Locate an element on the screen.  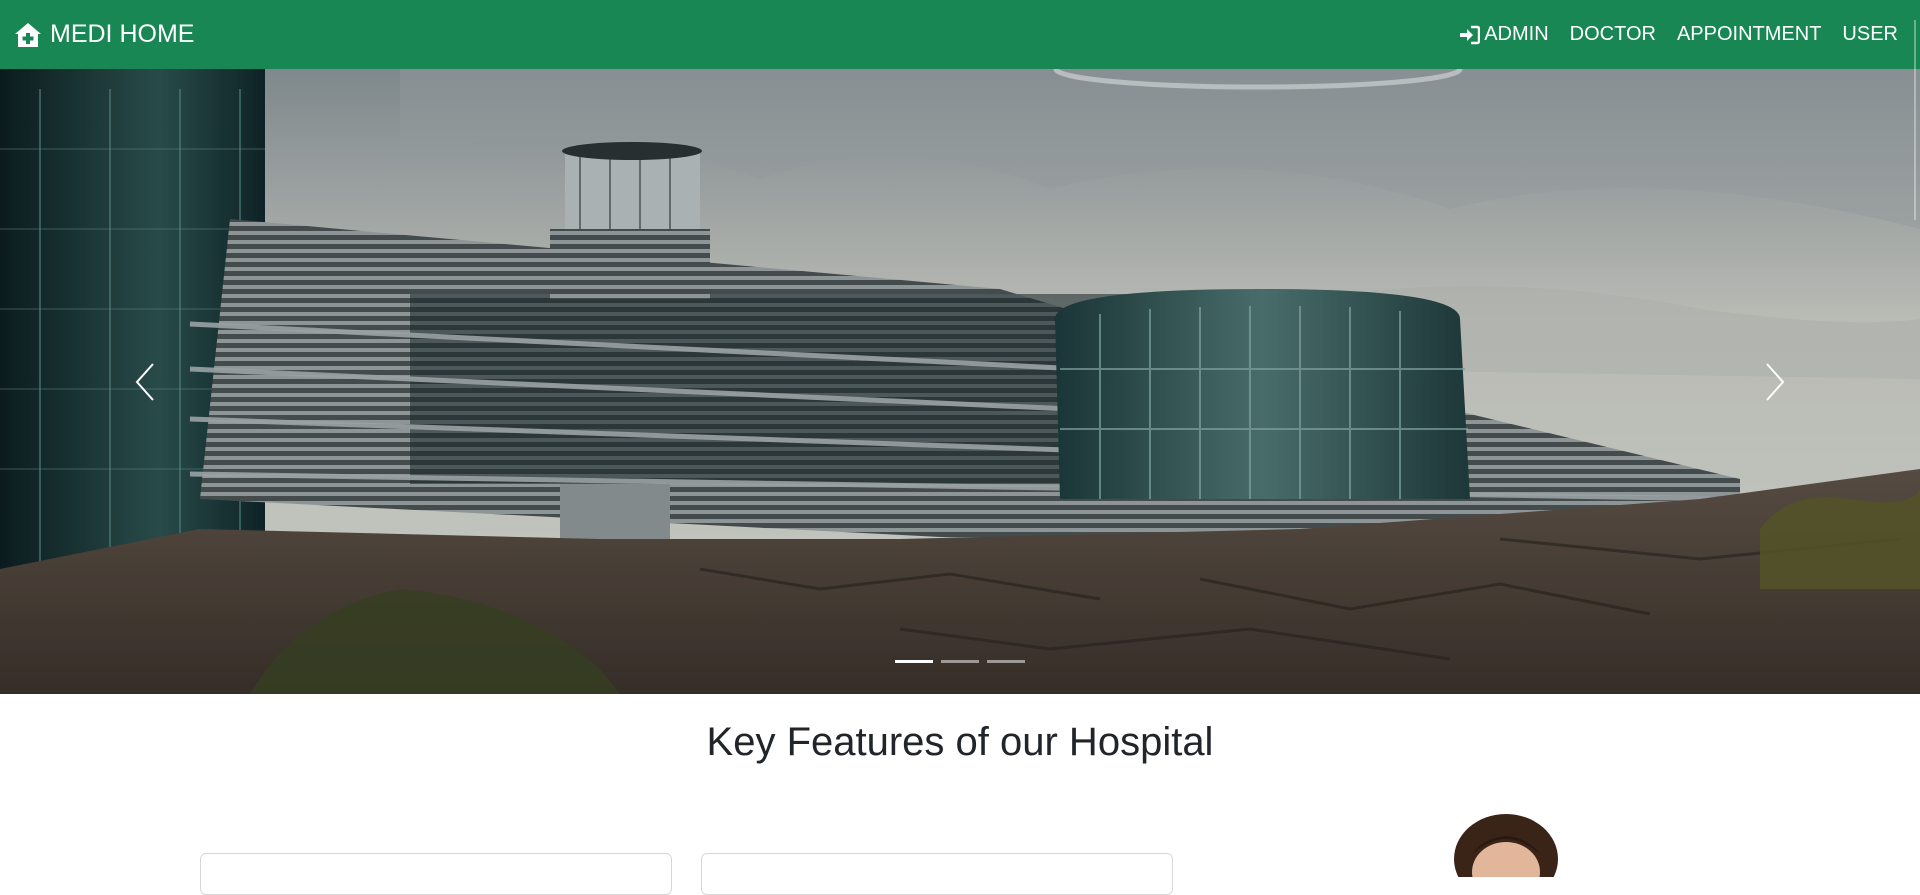
brand-link: MEDI HOME is located at coordinates (104, 34).